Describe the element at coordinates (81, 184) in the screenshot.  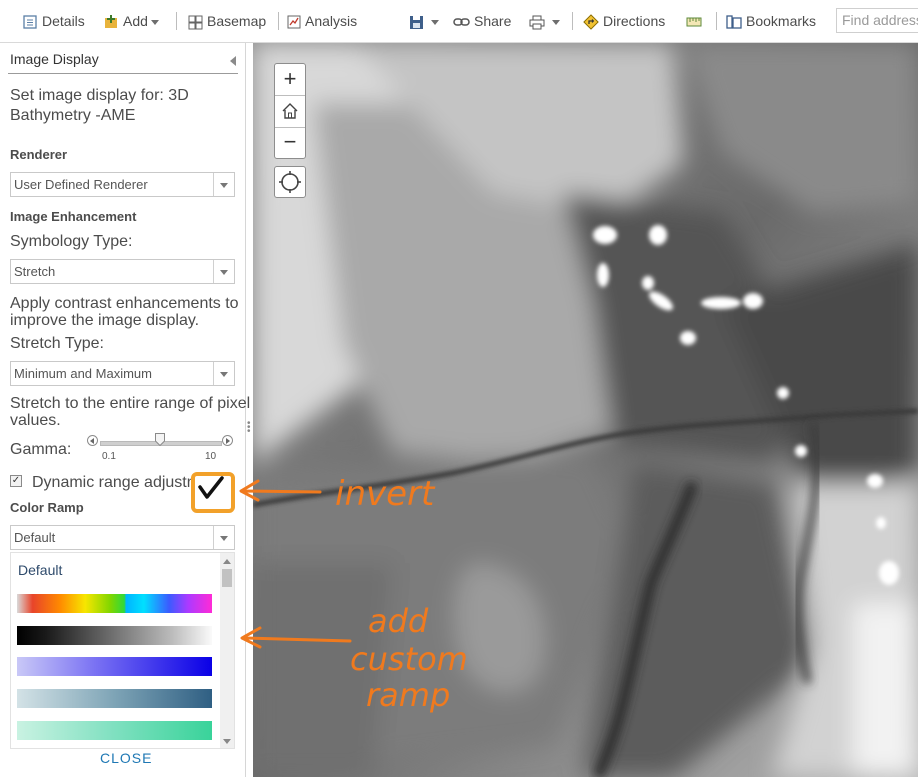
I see `renderer-select-value: User Defined Renderer` at that location.